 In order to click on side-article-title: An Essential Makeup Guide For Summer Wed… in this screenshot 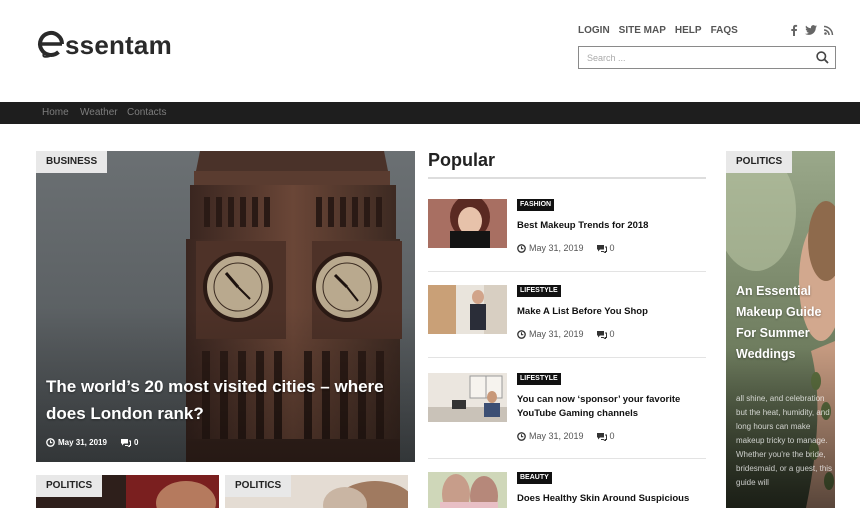, I will do `click(784, 323)`.